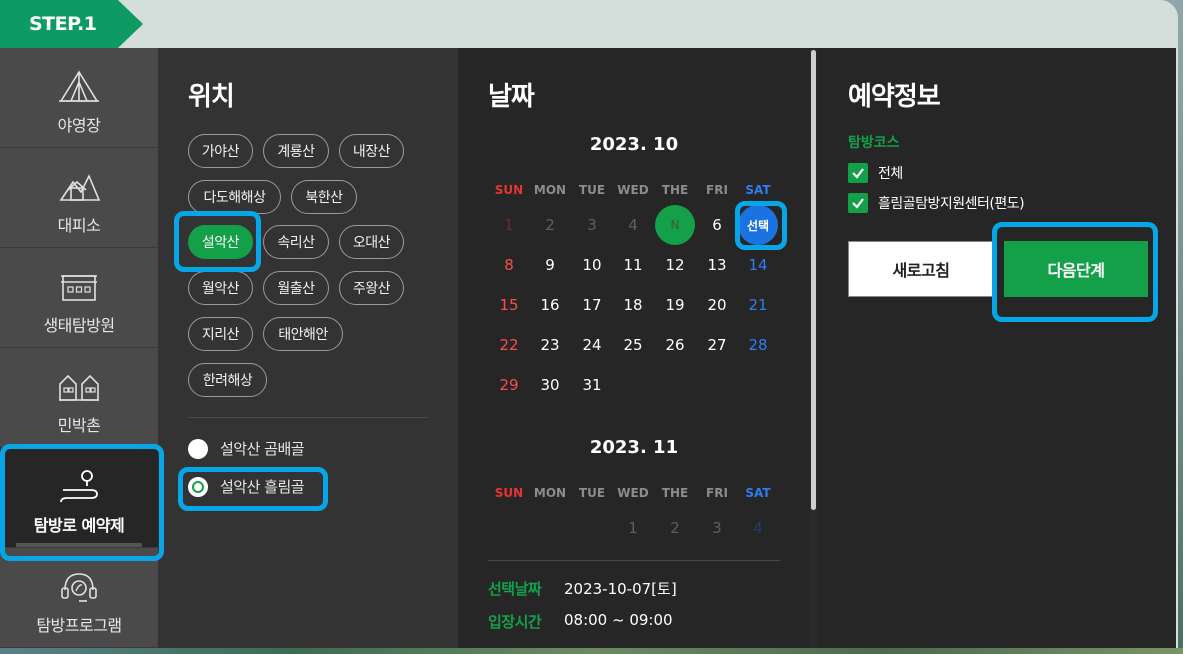 This screenshot has height=654, width=1183. Describe the element at coordinates (550, 385) in the screenshot. I see `calendar-day: 30` at that location.